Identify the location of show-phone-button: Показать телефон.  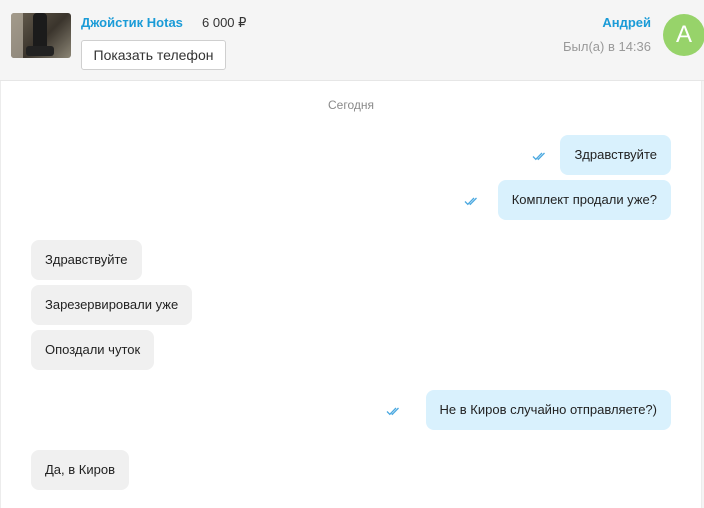
(153, 55).